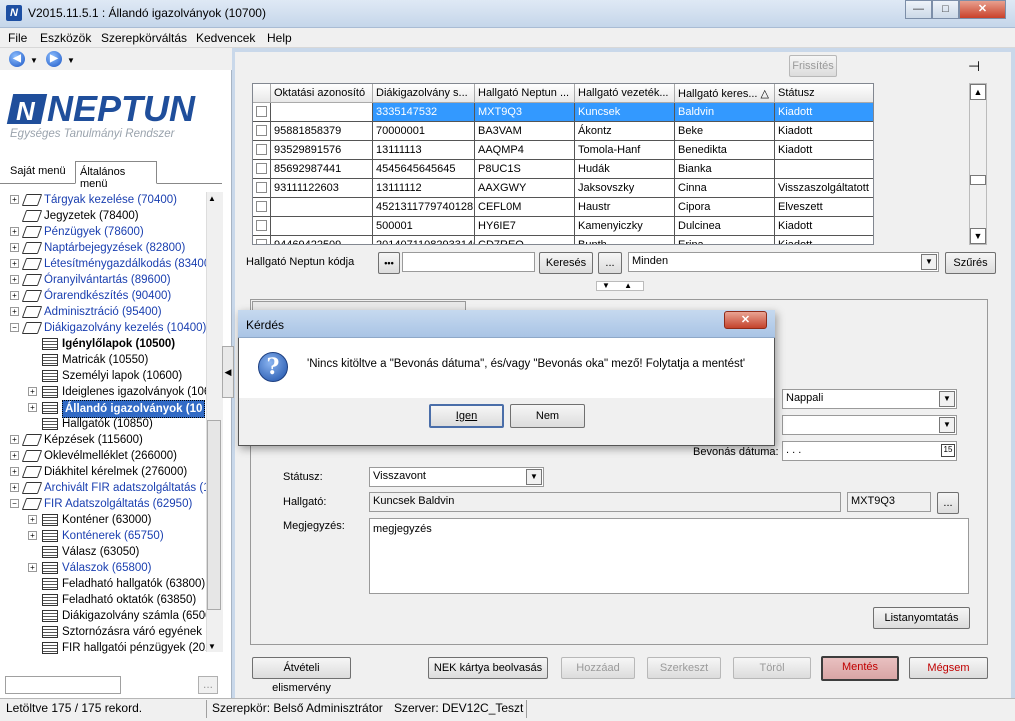 This screenshot has width=1015, height=721. What do you see at coordinates (534, 477) in the screenshot?
I see `status-arrow-icon: ▼` at bounding box center [534, 477].